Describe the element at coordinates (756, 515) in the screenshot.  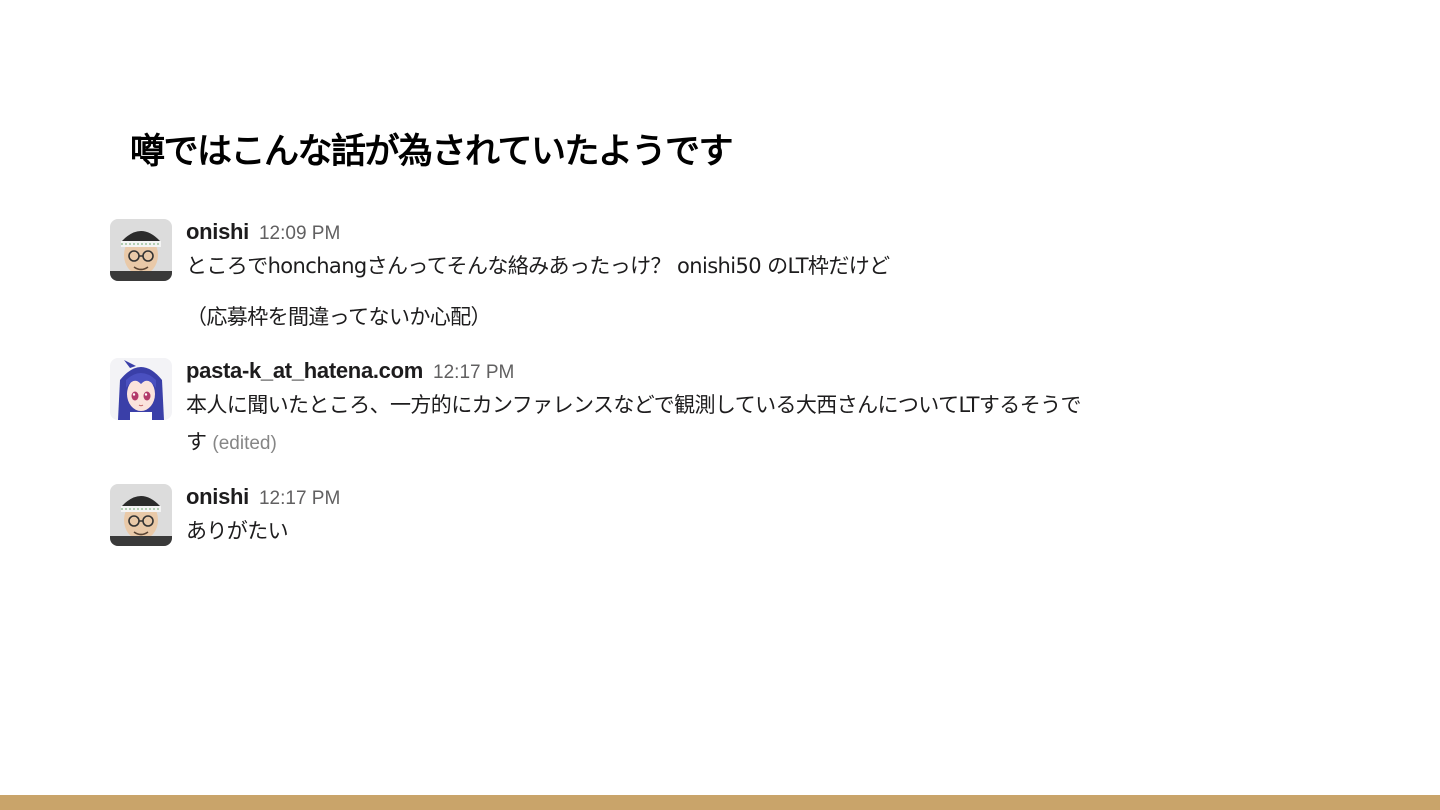
I see `message-body: onishi 12:17 PM ありがたい` at that location.